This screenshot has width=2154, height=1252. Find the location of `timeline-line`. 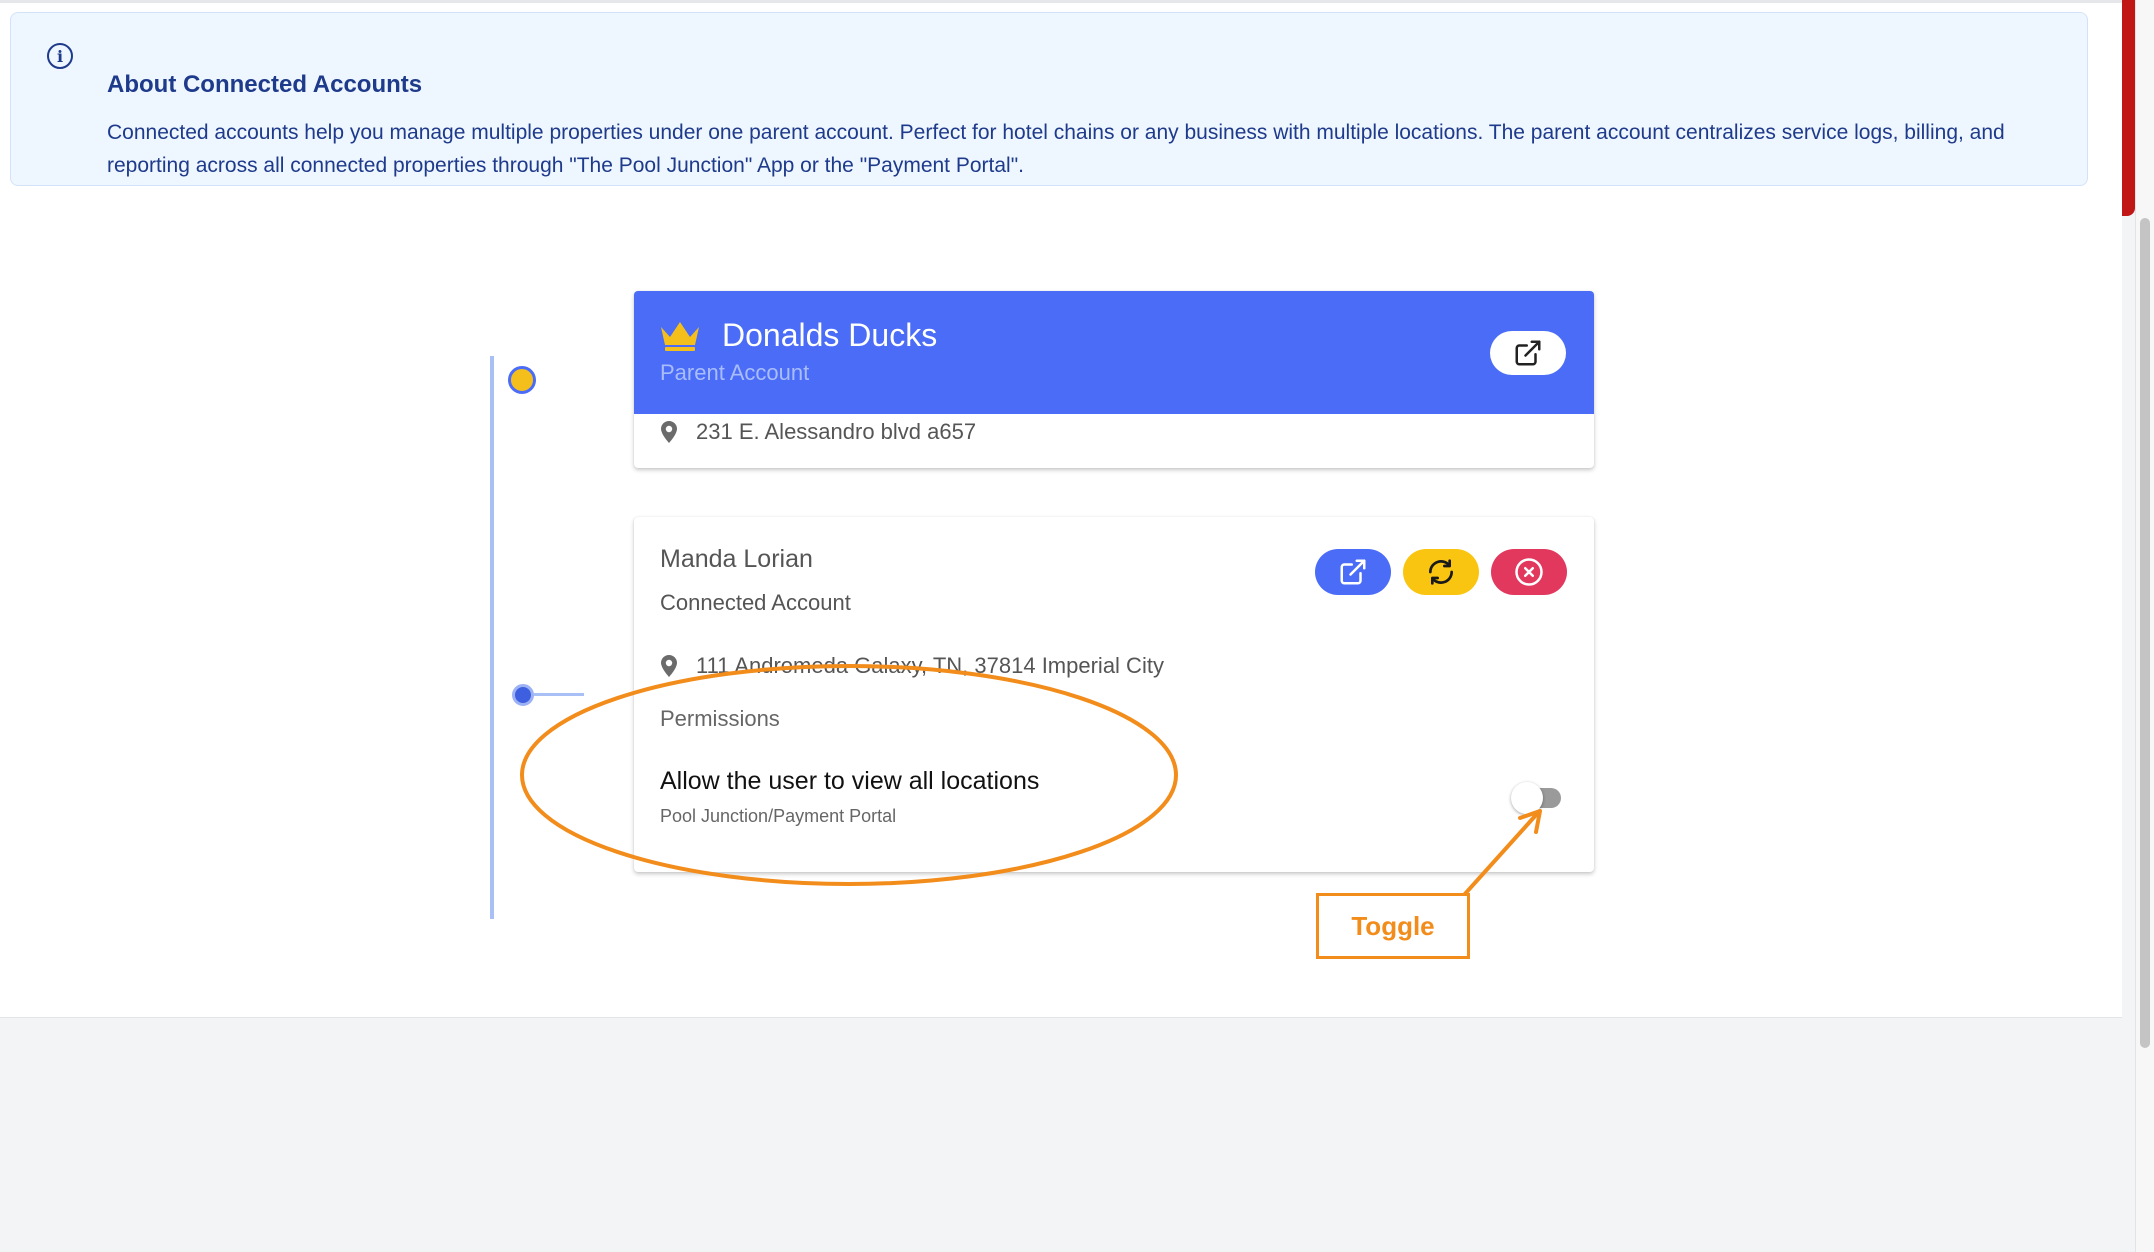

timeline-line is located at coordinates (492, 637).